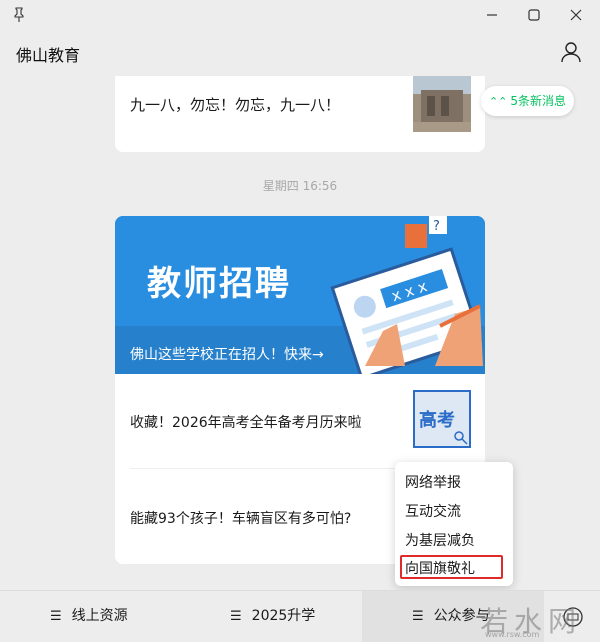  What do you see at coordinates (227, 355) in the screenshot?
I see `banner-caption: 佛山这些学校正在招人！快来→` at bounding box center [227, 355].